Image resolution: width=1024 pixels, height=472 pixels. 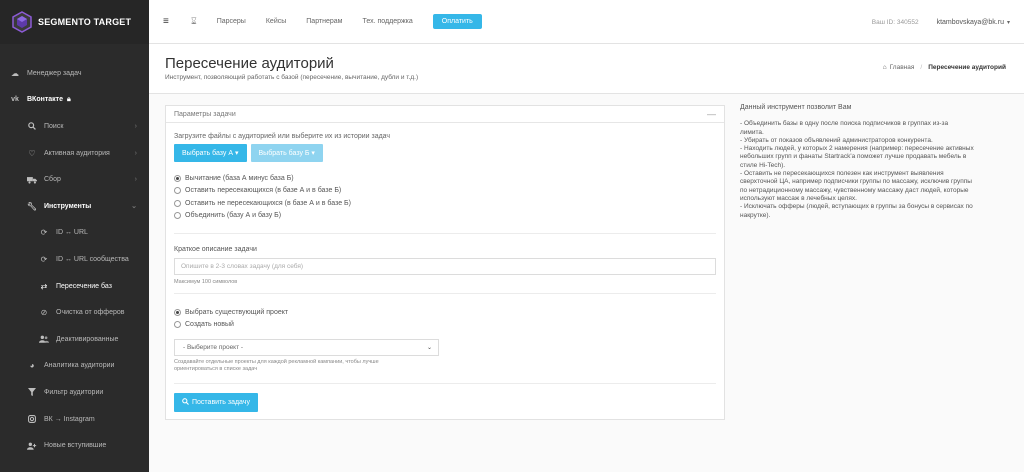 I want to click on submit-task-button: Поставить задачу, so click(x=216, y=402).